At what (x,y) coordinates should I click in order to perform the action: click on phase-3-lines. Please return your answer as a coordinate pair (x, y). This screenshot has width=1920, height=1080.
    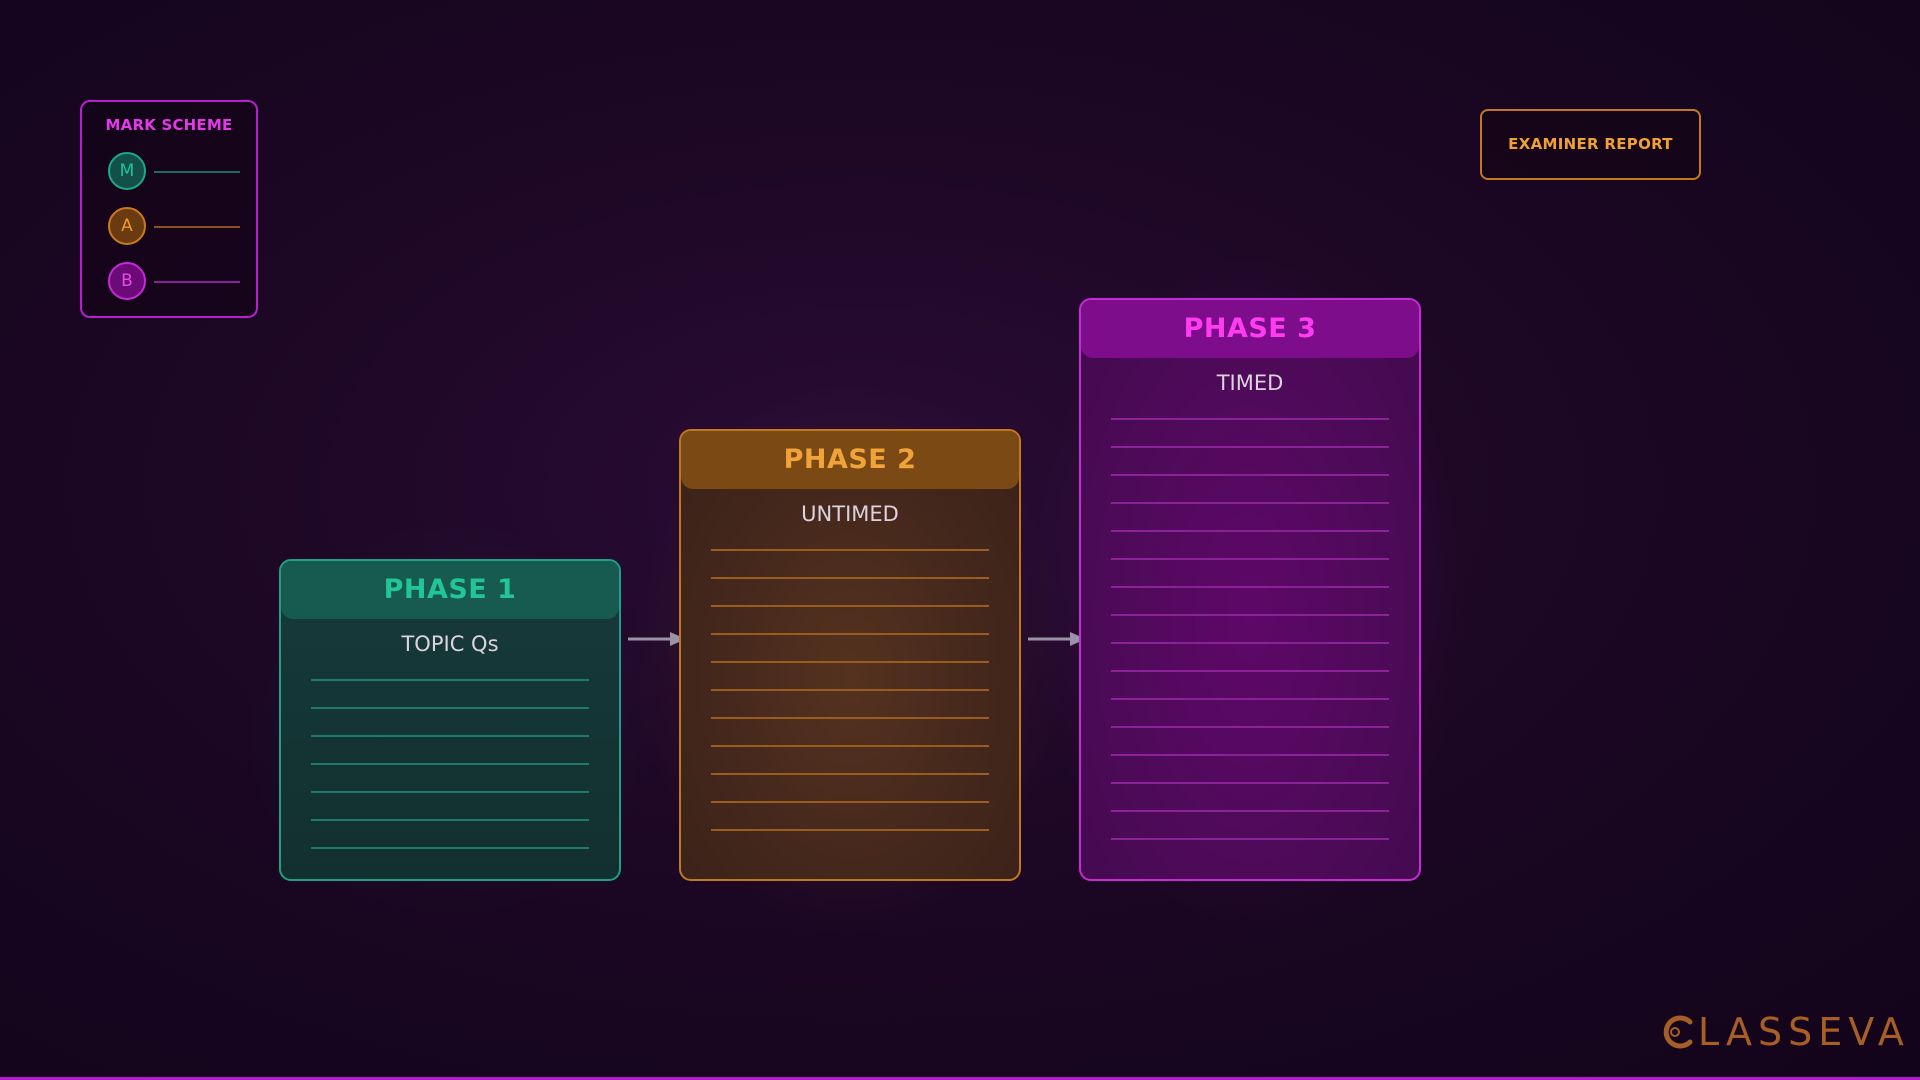
    Looking at the image, I should click on (1250, 642).